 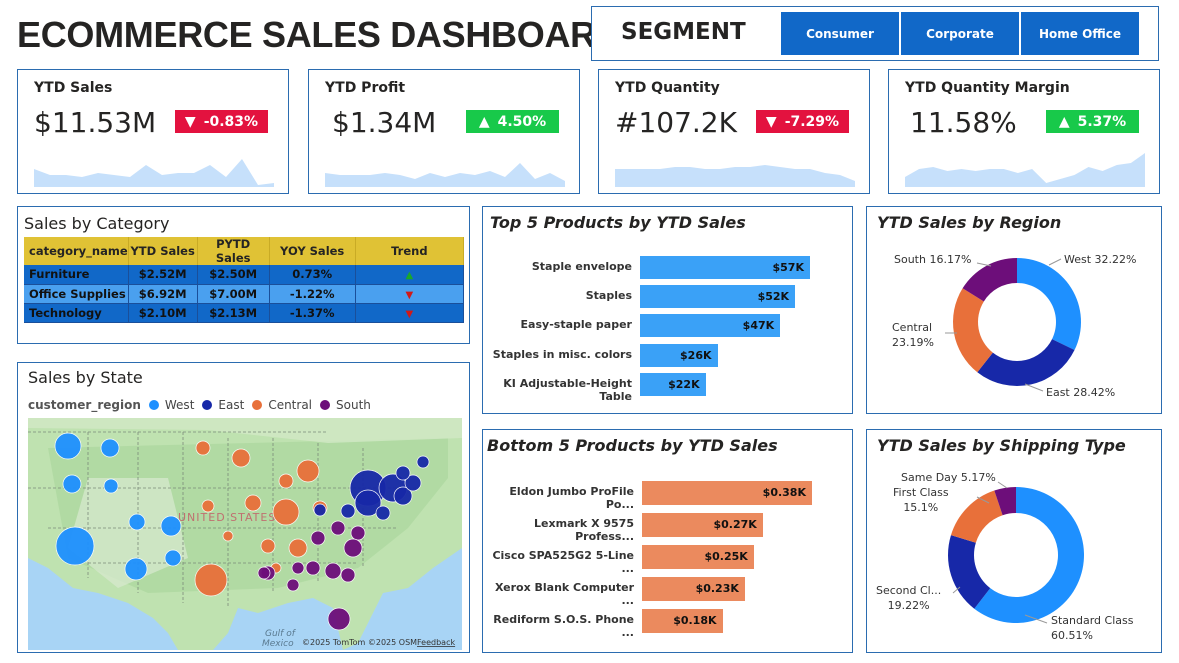 What do you see at coordinates (567, 389) in the screenshot?
I see `bar-category-label: KI Adjustable-Height Table` at bounding box center [567, 389].